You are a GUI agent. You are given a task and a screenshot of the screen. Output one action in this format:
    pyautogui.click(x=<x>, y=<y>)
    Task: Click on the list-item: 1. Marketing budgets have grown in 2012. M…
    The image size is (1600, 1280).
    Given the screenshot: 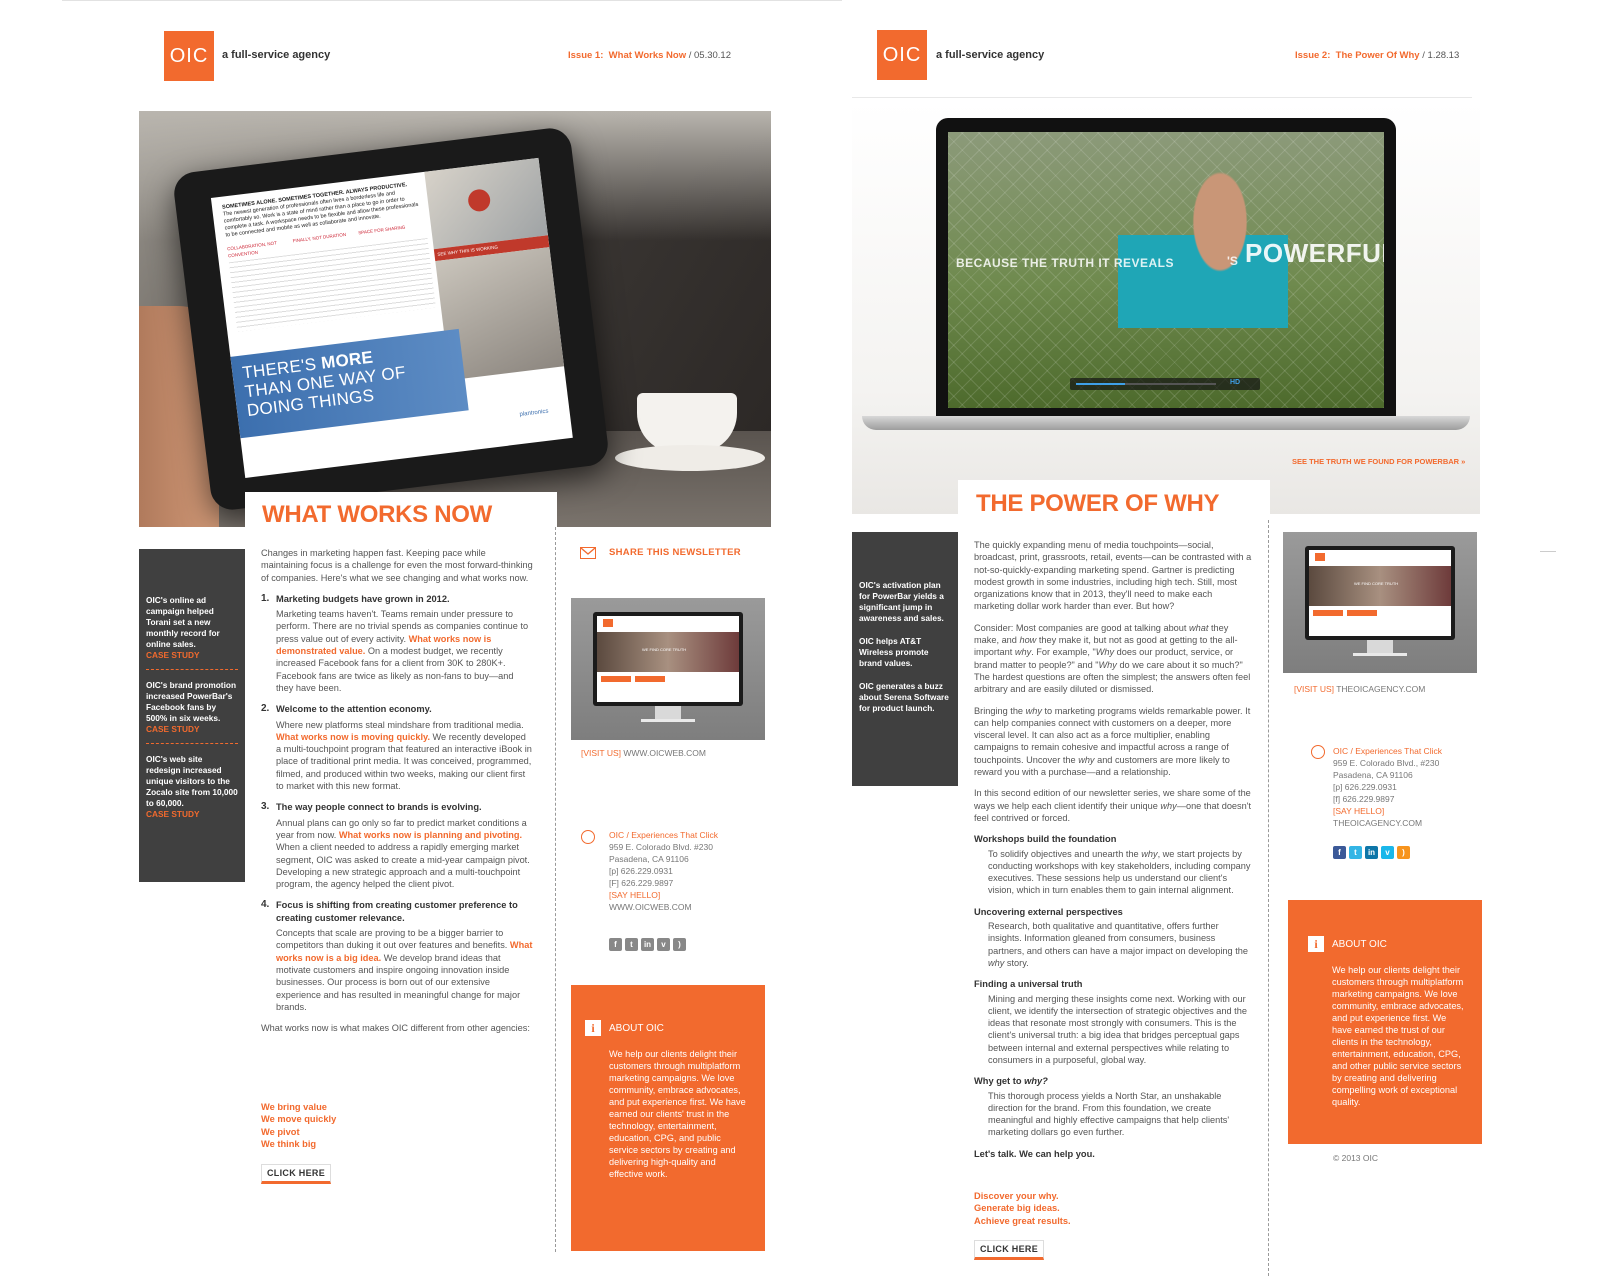 What is the action you would take?
    pyautogui.click(x=397, y=643)
    